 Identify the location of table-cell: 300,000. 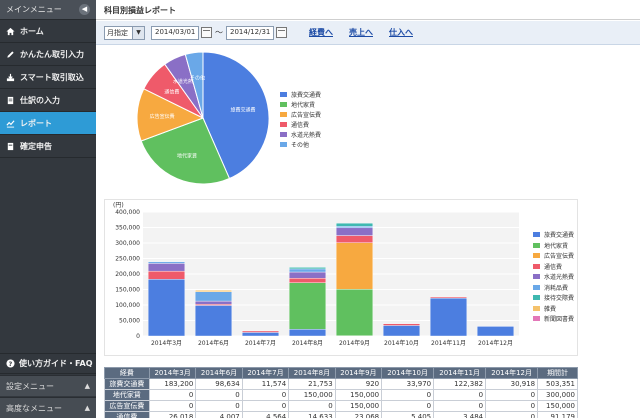
(557, 395).